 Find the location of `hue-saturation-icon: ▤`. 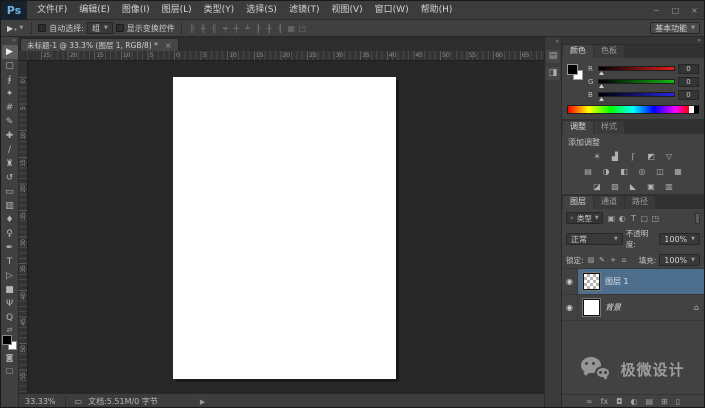

hue-saturation-icon: ▤ is located at coordinates (588, 171).